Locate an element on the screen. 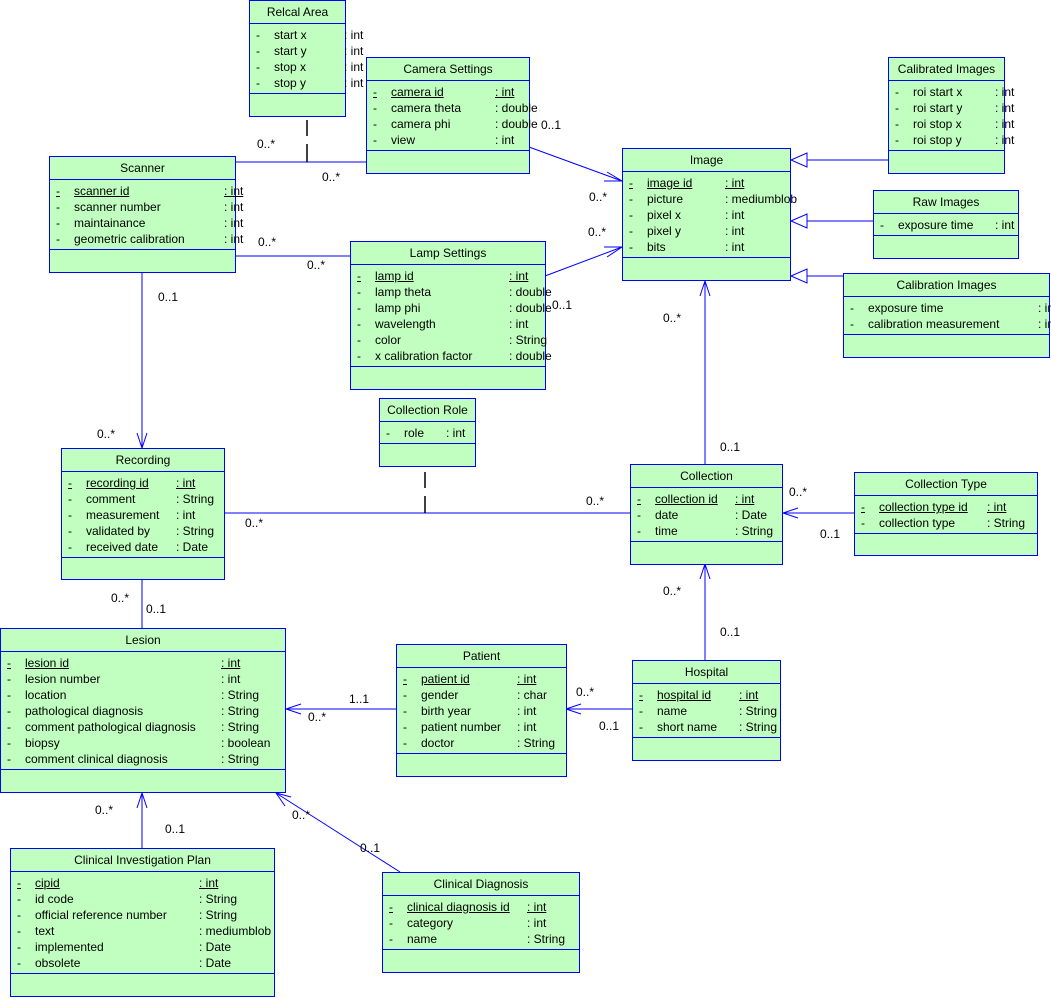  gen-triangle-raw is located at coordinates (798, 221).